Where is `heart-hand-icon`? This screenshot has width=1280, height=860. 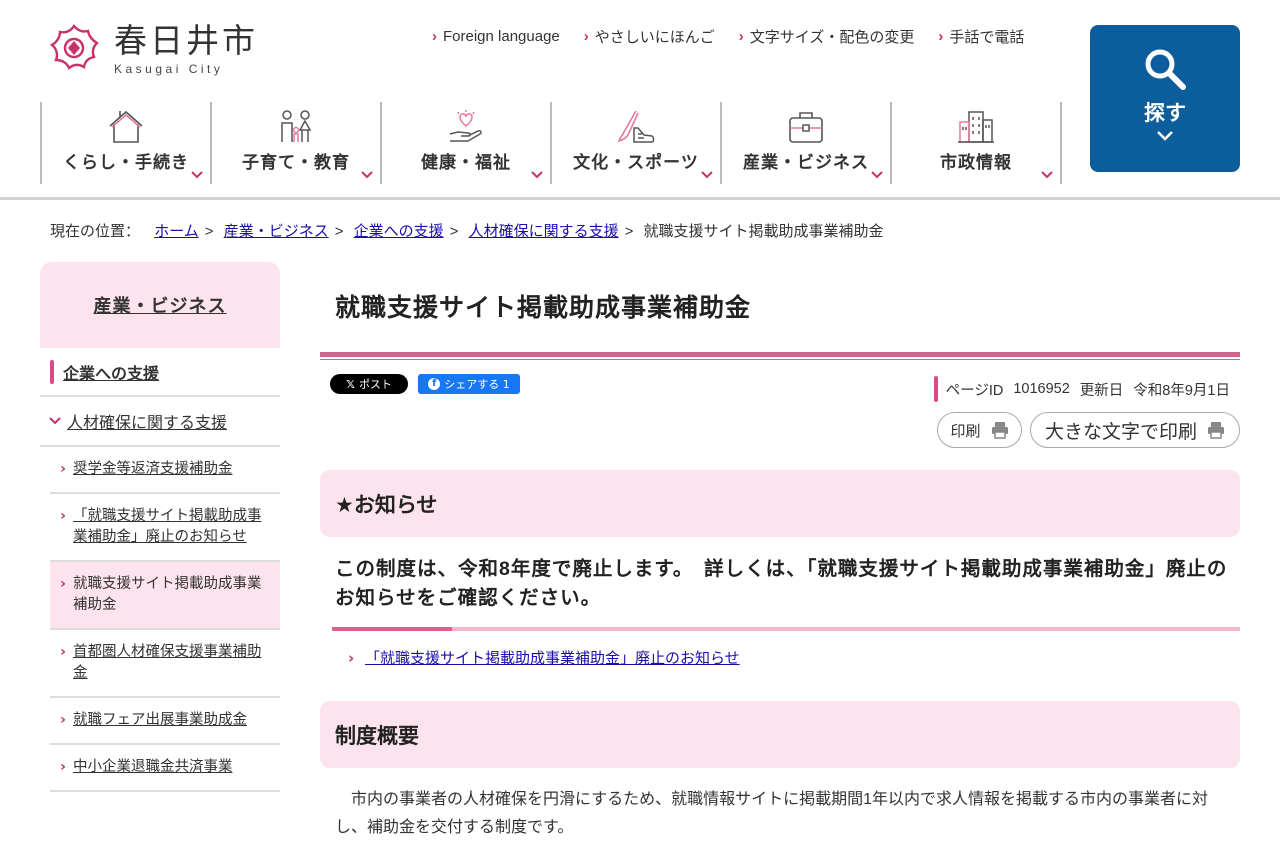 heart-hand-icon is located at coordinates (465, 126).